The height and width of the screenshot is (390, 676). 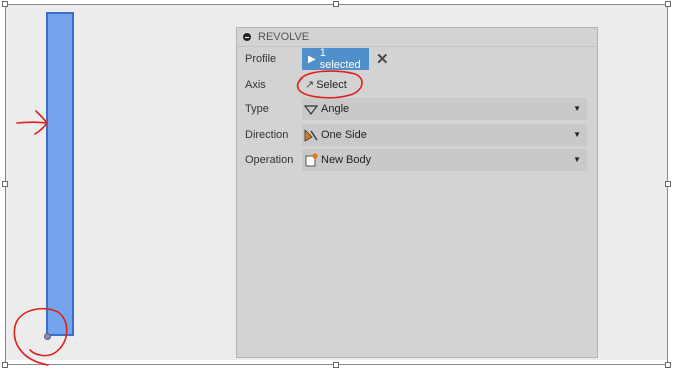 I want to click on profile-selection-button: ▶ 1 selected, so click(x=335, y=59).